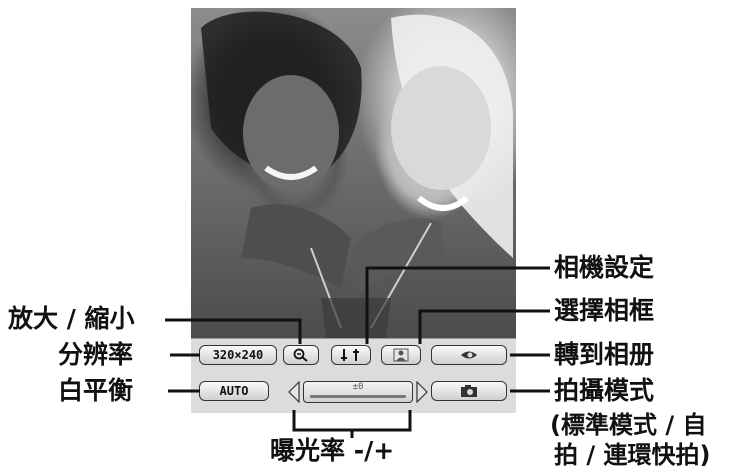  Describe the element at coordinates (604, 267) in the screenshot. I see `callout-label-camera-settings: 相機設定` at that location.